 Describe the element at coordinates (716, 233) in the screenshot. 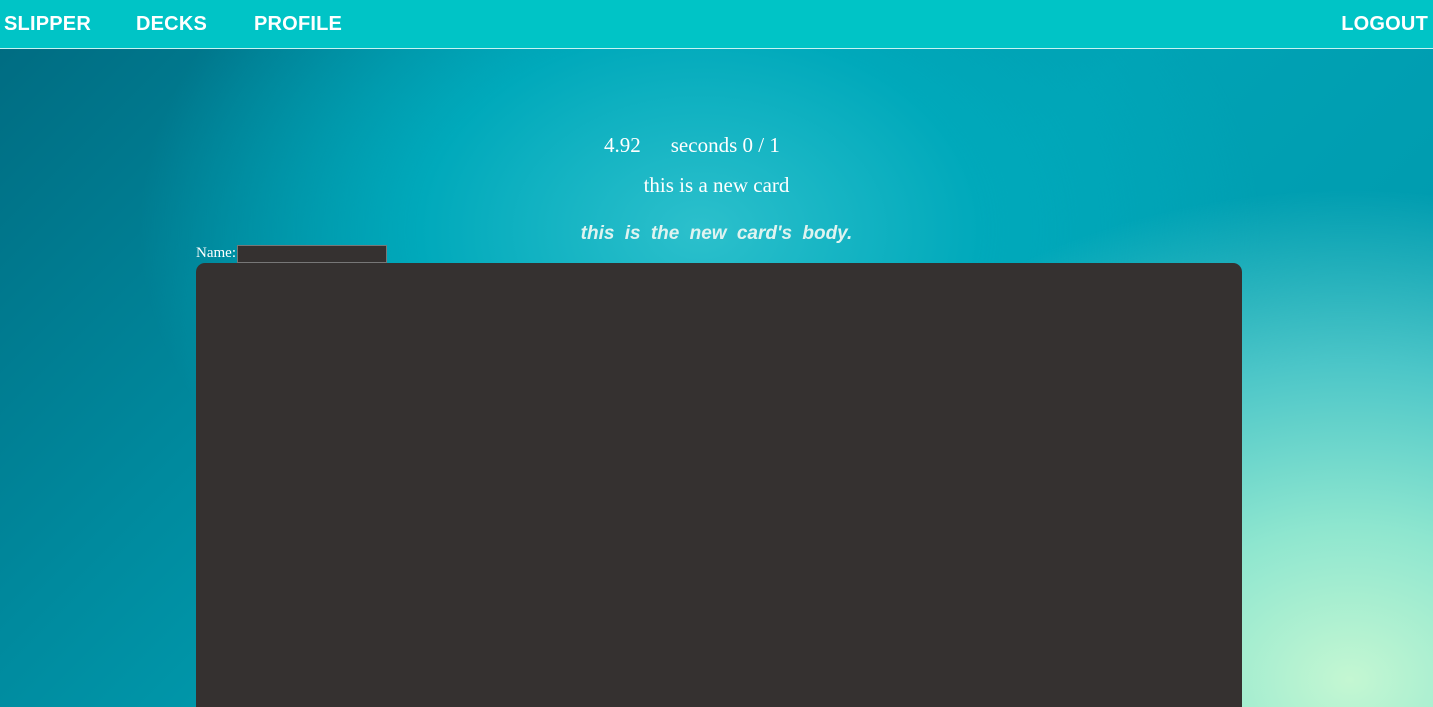

I see `card-body-text: this is the new card's body.` at that location.